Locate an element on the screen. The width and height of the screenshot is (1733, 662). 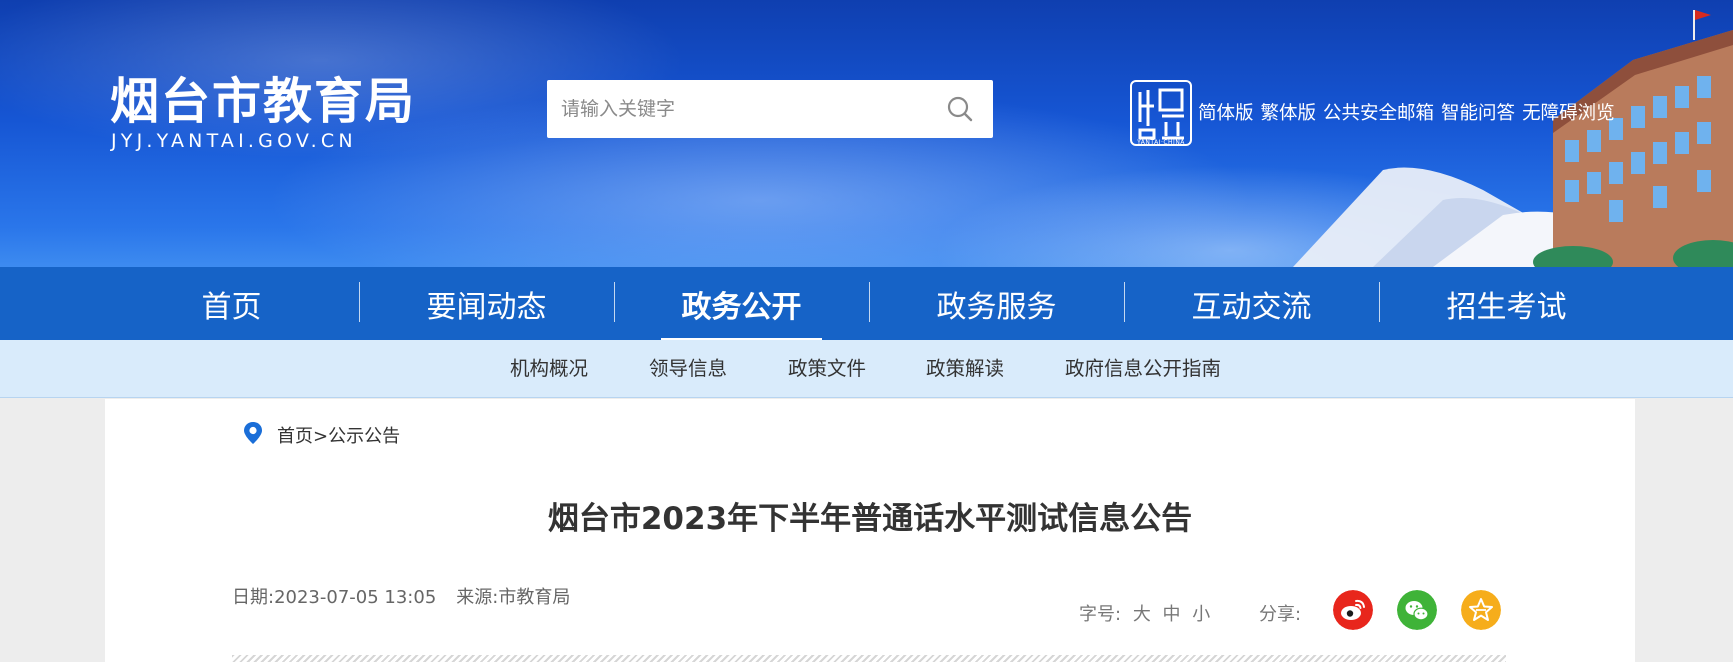
article-source: 来源:市教育局 is located at coordinates (513, 597).